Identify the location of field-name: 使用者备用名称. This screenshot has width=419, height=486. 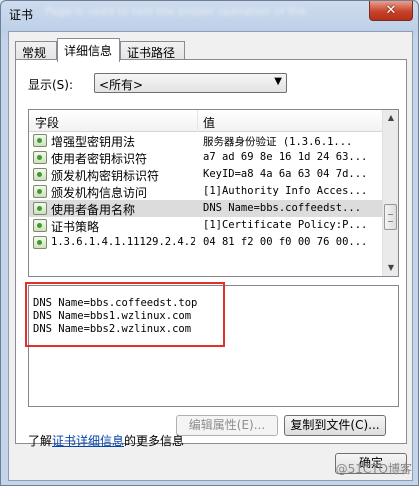
(93, 210).